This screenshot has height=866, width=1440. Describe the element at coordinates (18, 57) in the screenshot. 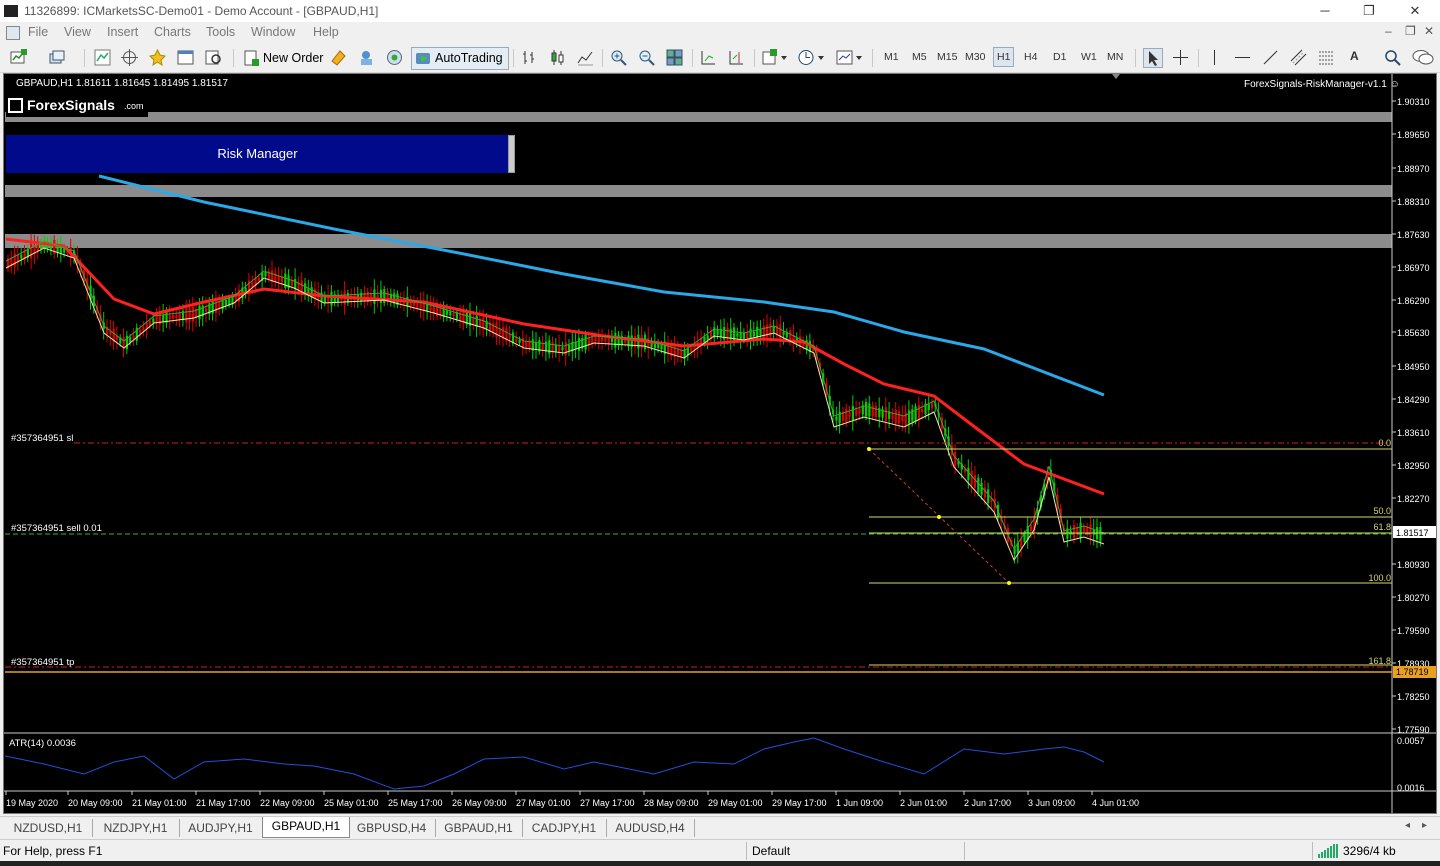

I see `new-chart-icon` at that location.